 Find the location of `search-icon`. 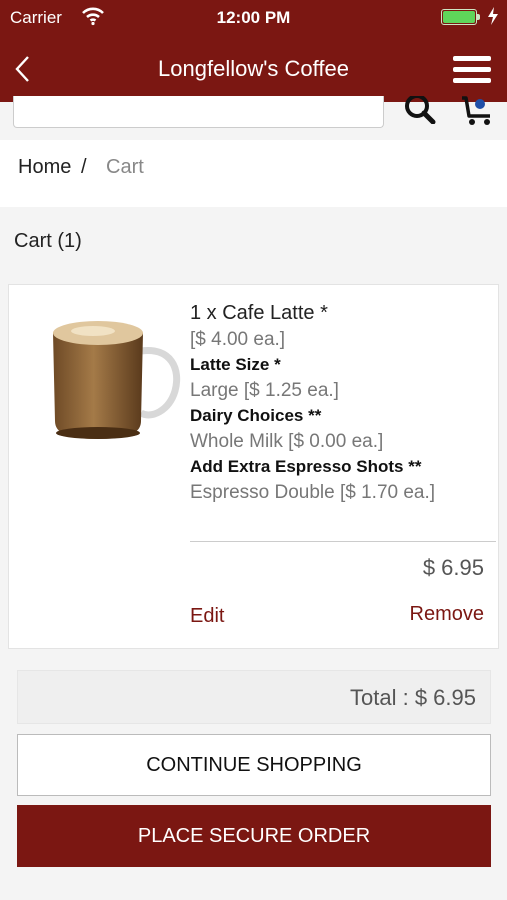

search-icon is located at coordinates (420, 110).